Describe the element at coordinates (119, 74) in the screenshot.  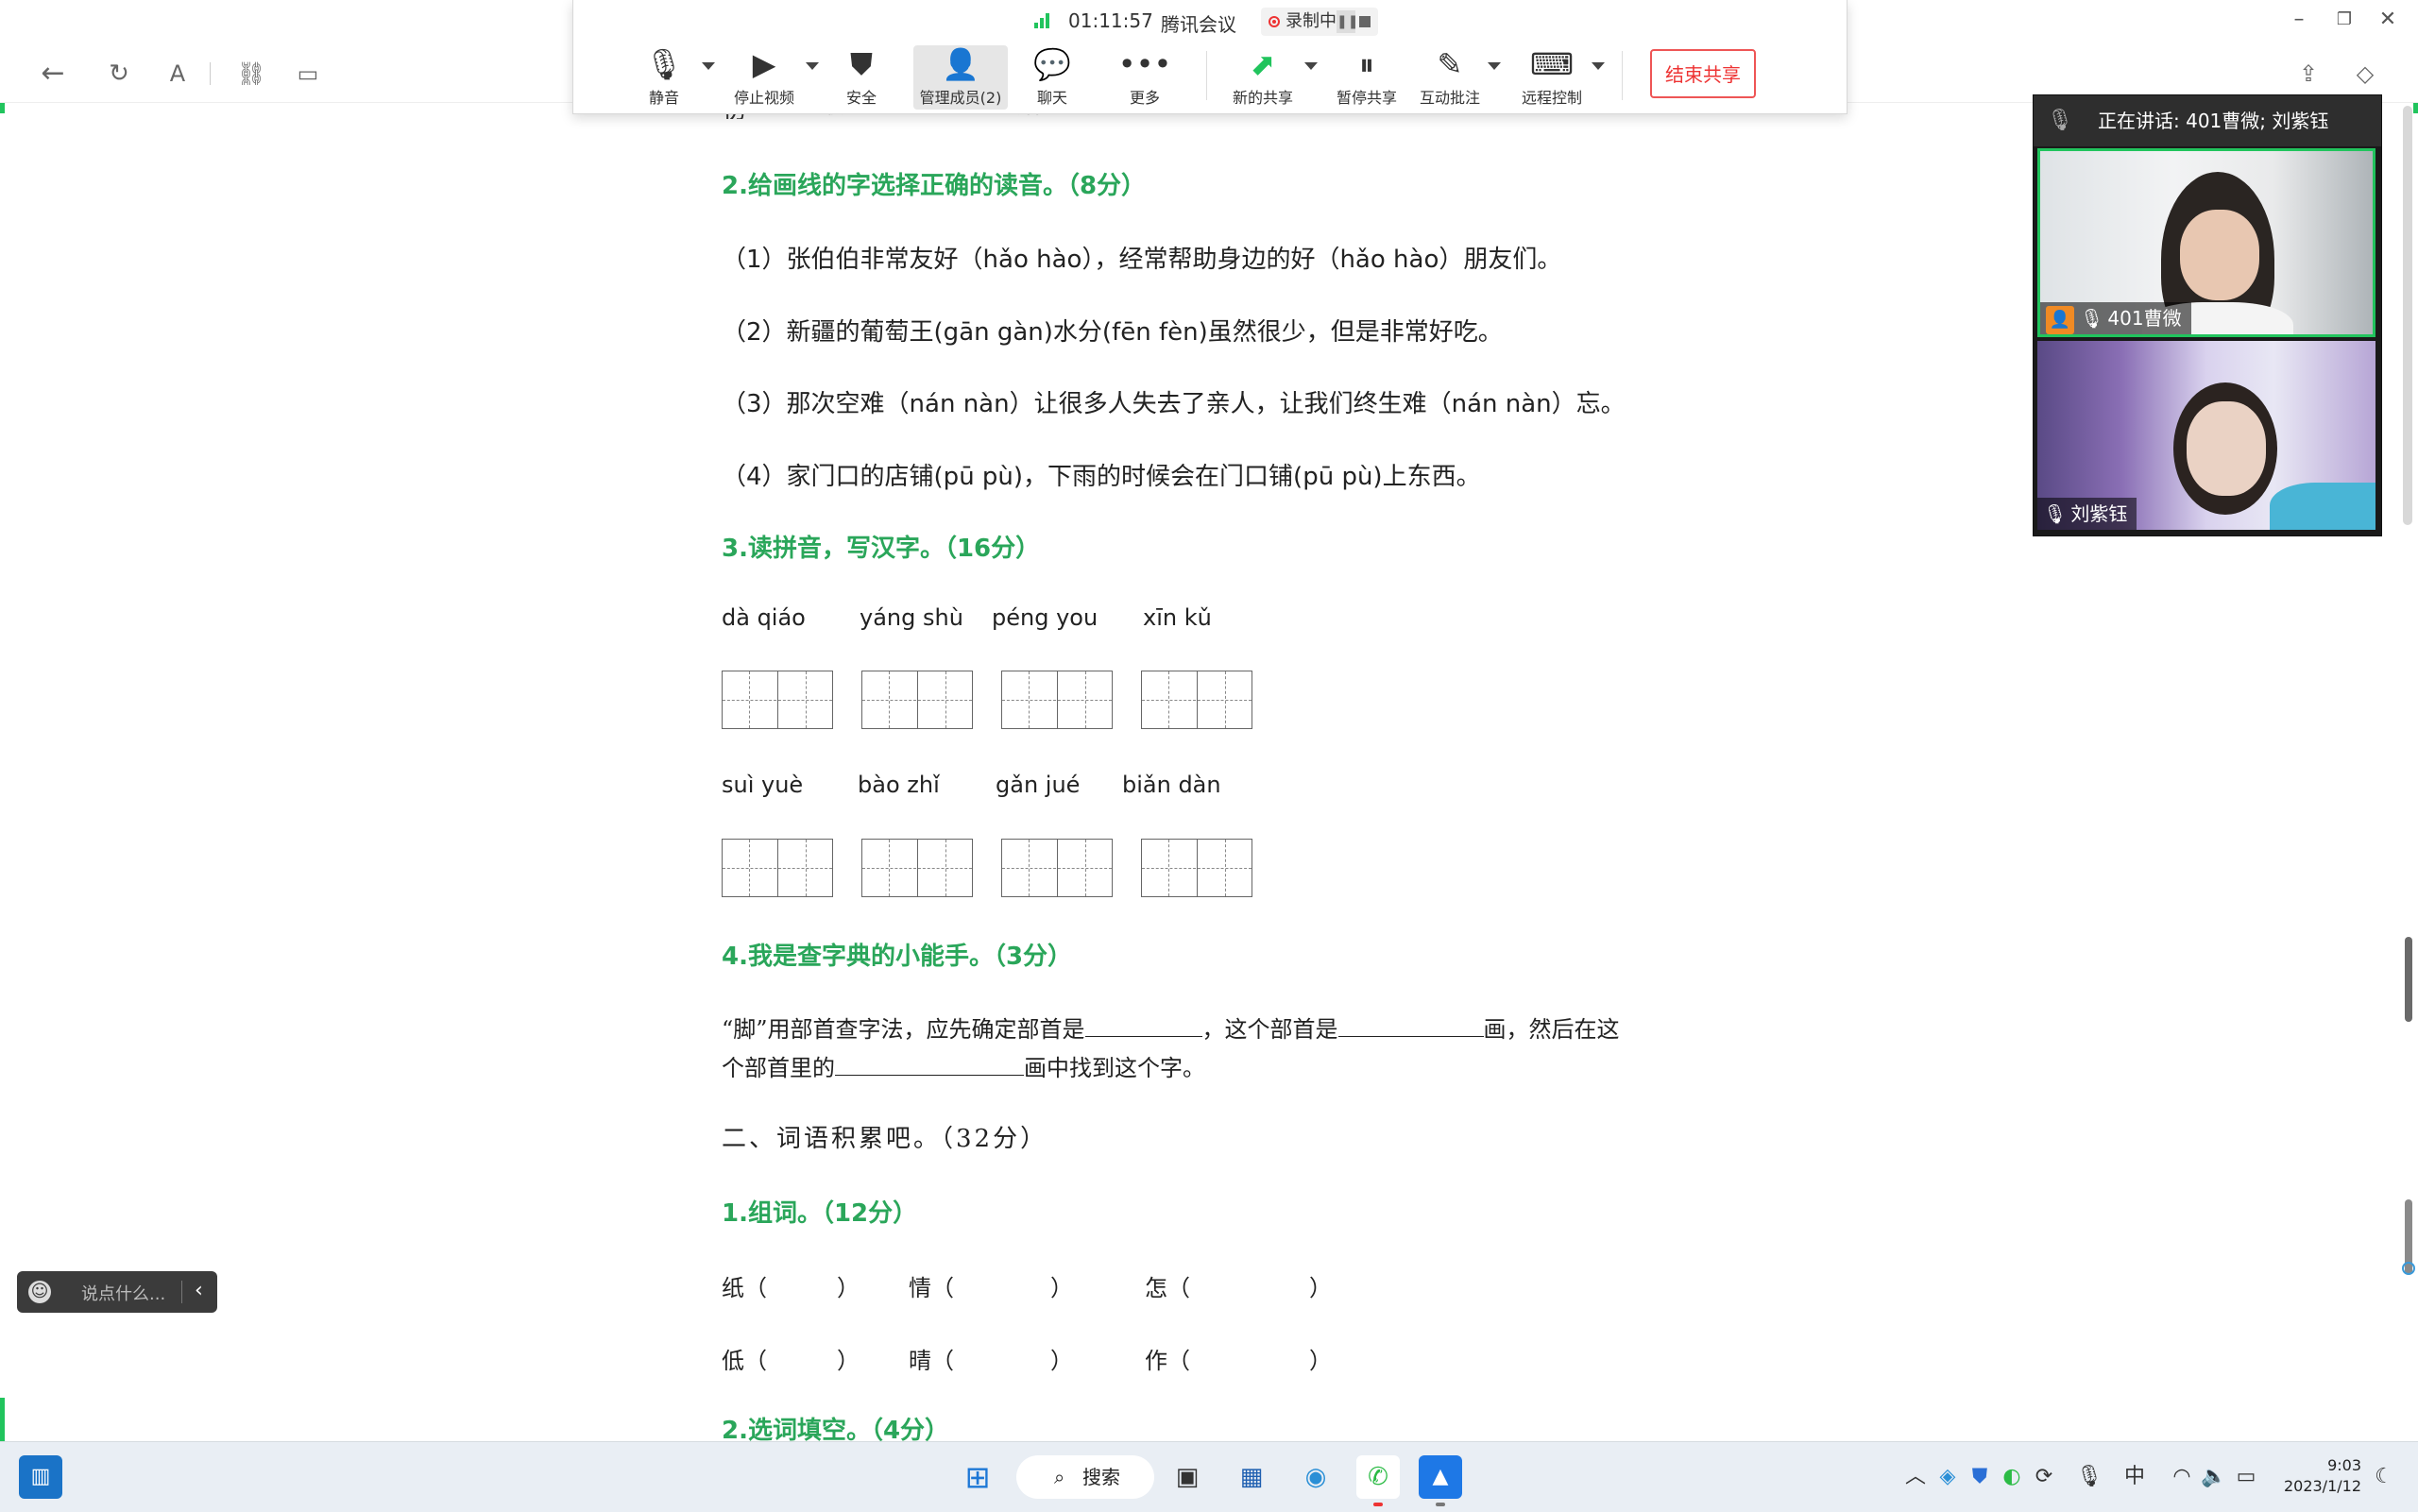
I see `refresh-icon: ↻` at that location.